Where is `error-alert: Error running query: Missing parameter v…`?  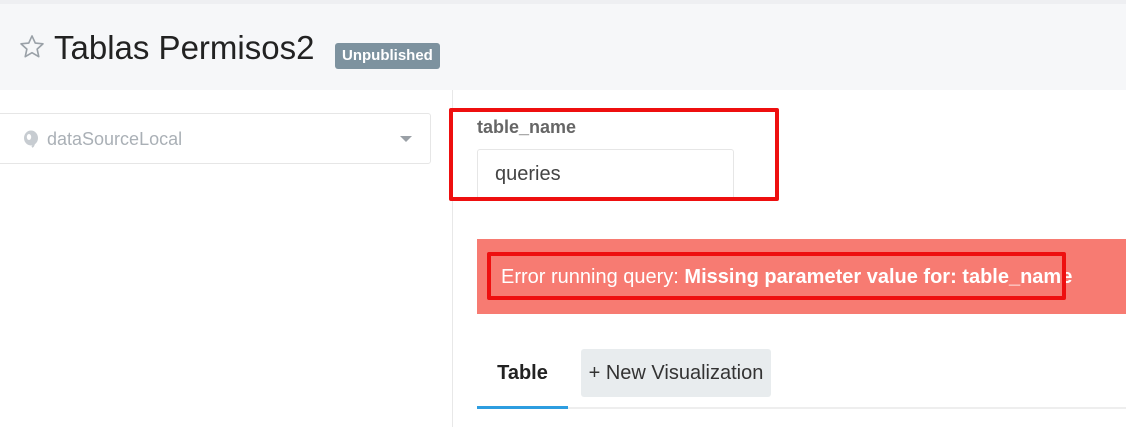
error-alert: Error running query: Missing parameter v… is located at coordinates (801, 276).